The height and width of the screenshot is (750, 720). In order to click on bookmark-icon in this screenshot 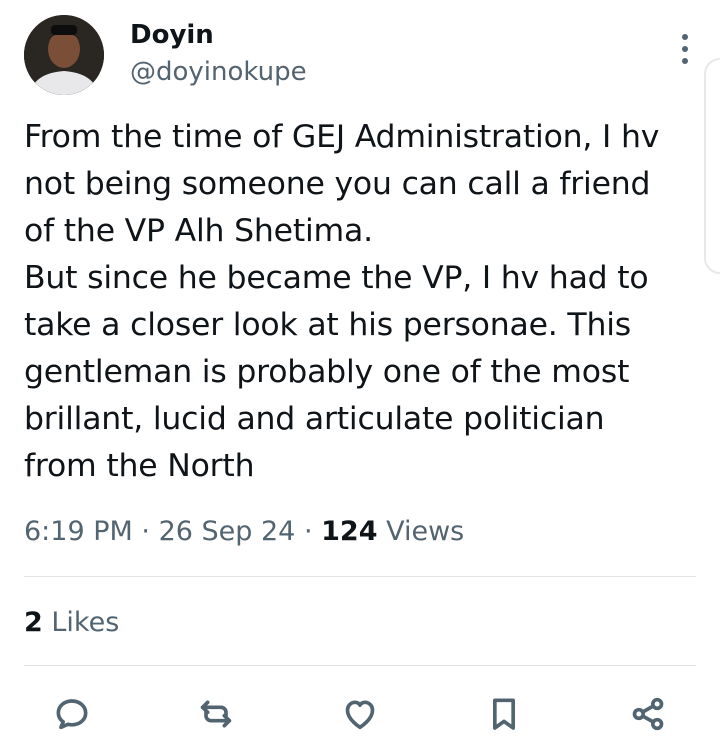, I will do `click(504, 714)`.